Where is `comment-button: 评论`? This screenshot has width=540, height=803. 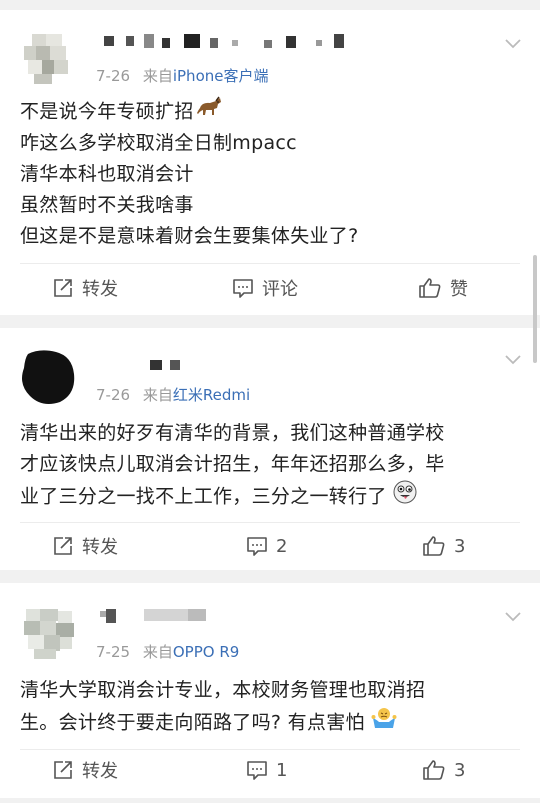 comment-button: 评论 is located at coordinates (265, 288).